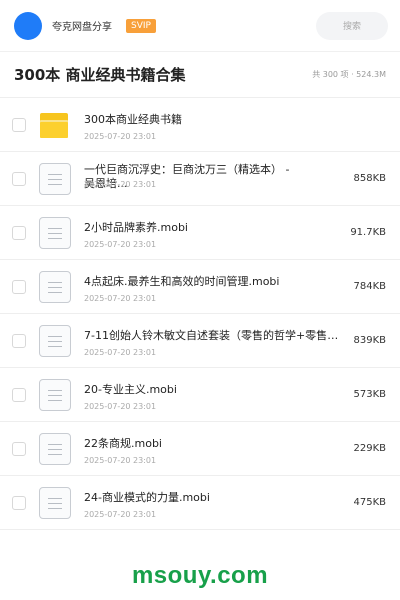 The height and width of the screenshot is (600, 400). What do you see at coordinates (200, 233) in the screenshot?
I see `list-item: 2小时品牌素养.mobi 2025-07-20 23:01 91.7KB` at bounding box center [200, 233].